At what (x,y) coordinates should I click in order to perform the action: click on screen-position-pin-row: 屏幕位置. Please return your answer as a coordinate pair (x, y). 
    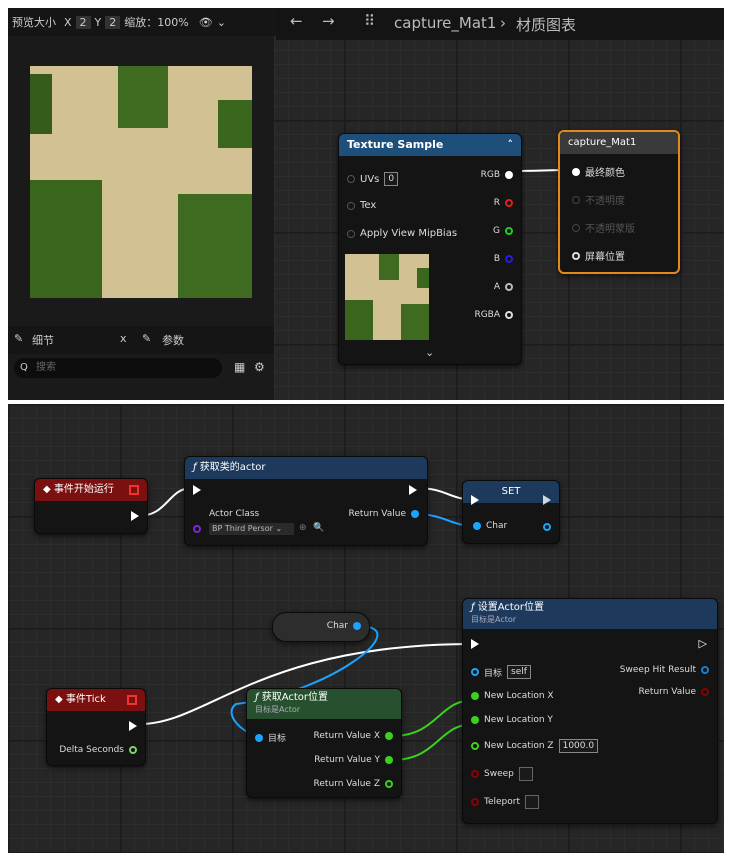
    Looking at the image, I should click on (598, 255).